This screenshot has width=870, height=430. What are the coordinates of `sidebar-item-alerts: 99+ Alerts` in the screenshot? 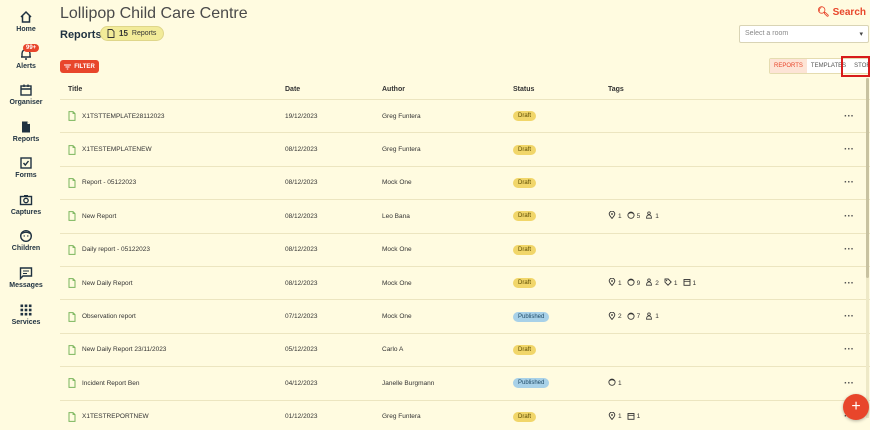 It's located at (26, 57).